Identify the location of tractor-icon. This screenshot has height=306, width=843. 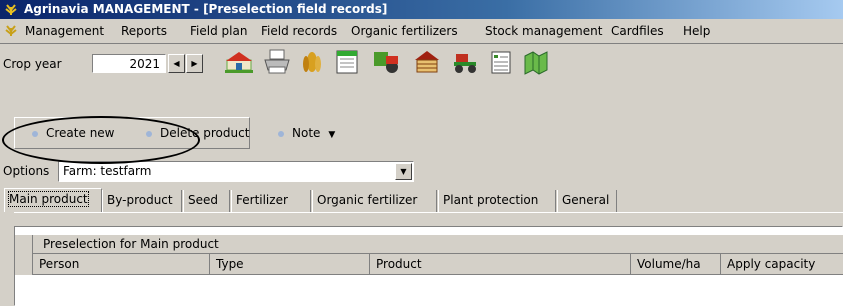
(465, 62).